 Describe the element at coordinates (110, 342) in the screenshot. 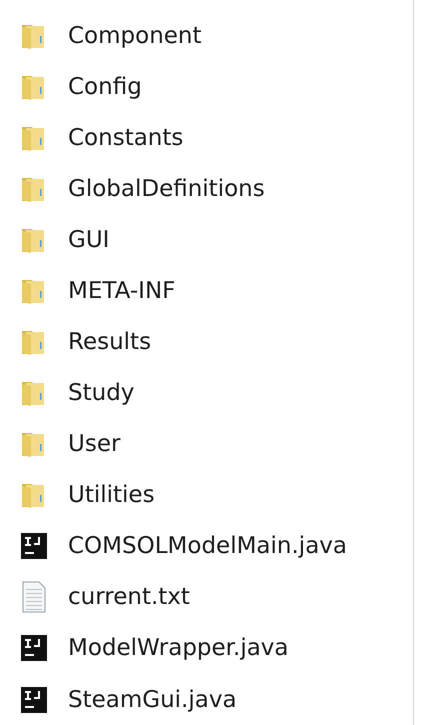

I see `file-name: Results` at that location.